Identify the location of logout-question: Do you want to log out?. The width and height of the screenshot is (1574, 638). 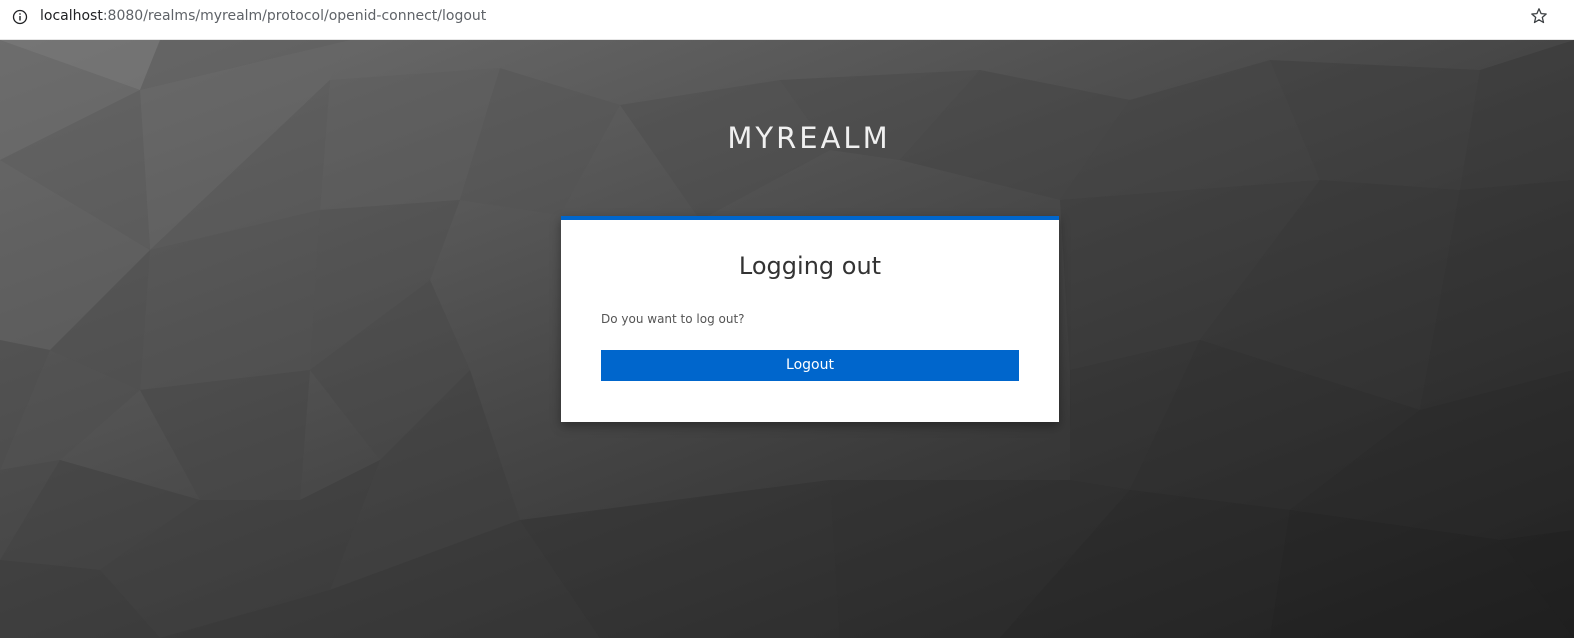
(673, 319).